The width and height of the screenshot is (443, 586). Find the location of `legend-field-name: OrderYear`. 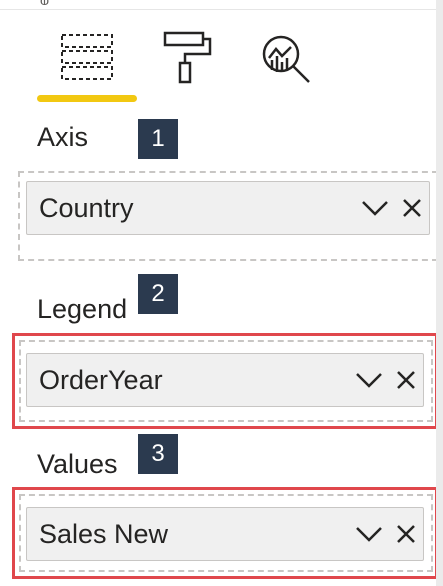

legend-field-name: OrderYear is located at coordinates (101, 379).